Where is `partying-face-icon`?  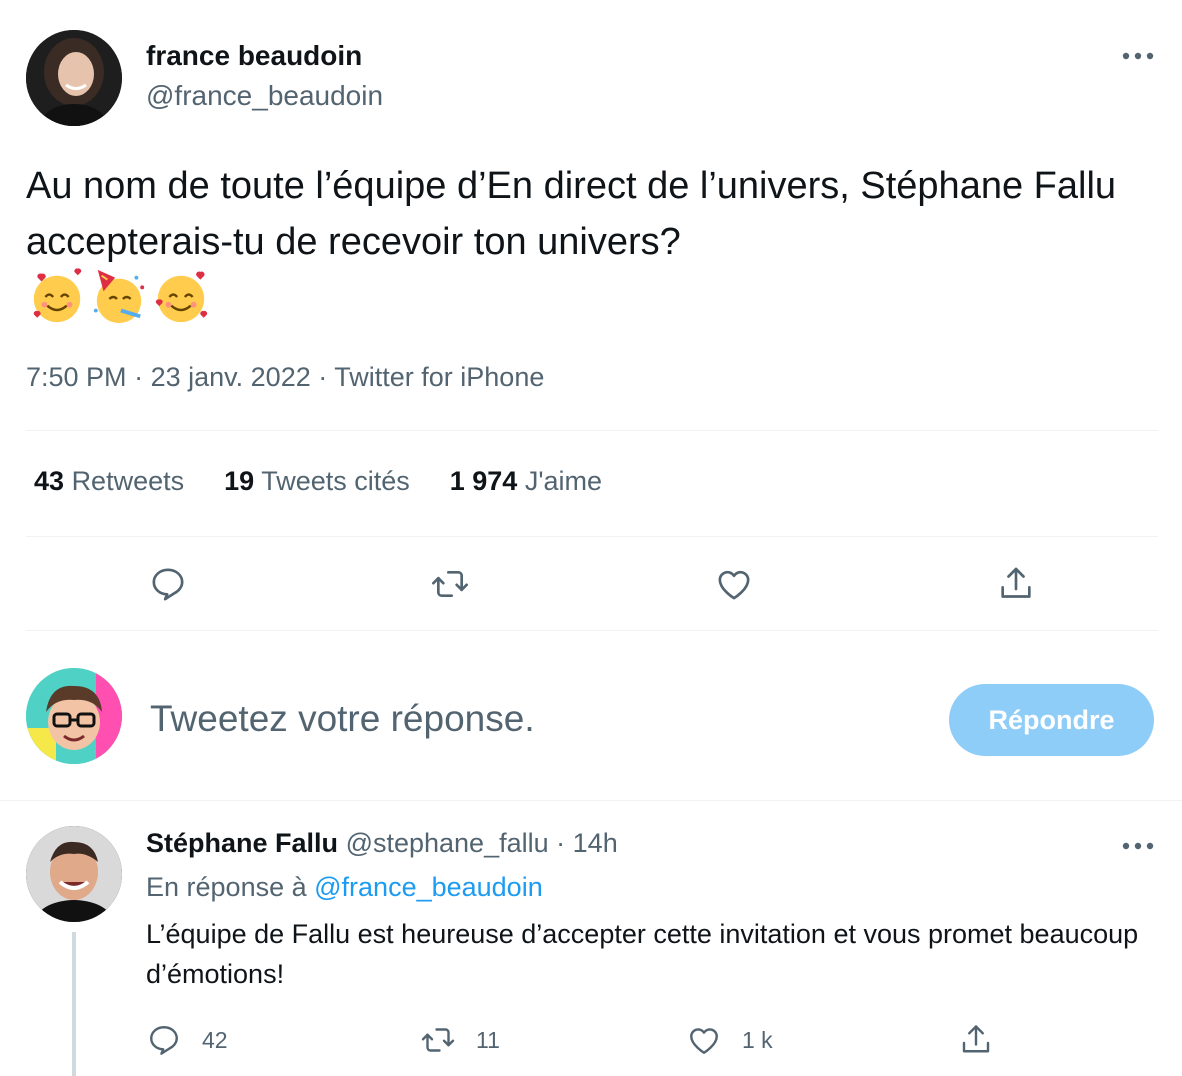
partying-face-icon is located at coordinates (119, 296).